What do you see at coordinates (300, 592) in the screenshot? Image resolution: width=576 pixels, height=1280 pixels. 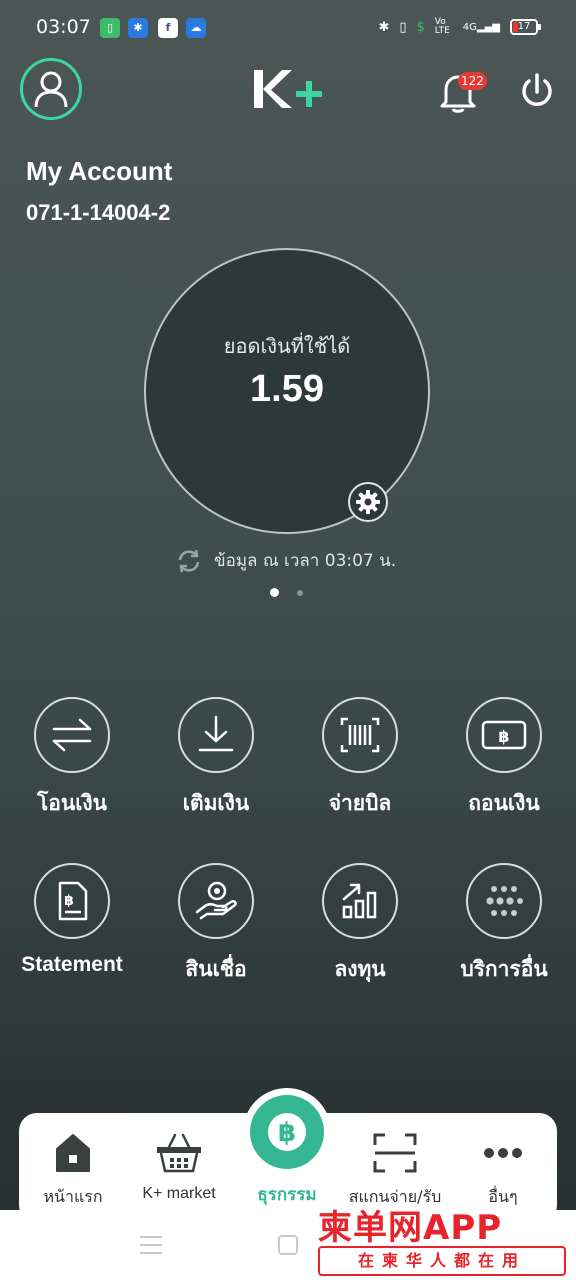 I see `page-dot` at bounding box center [300, 592].